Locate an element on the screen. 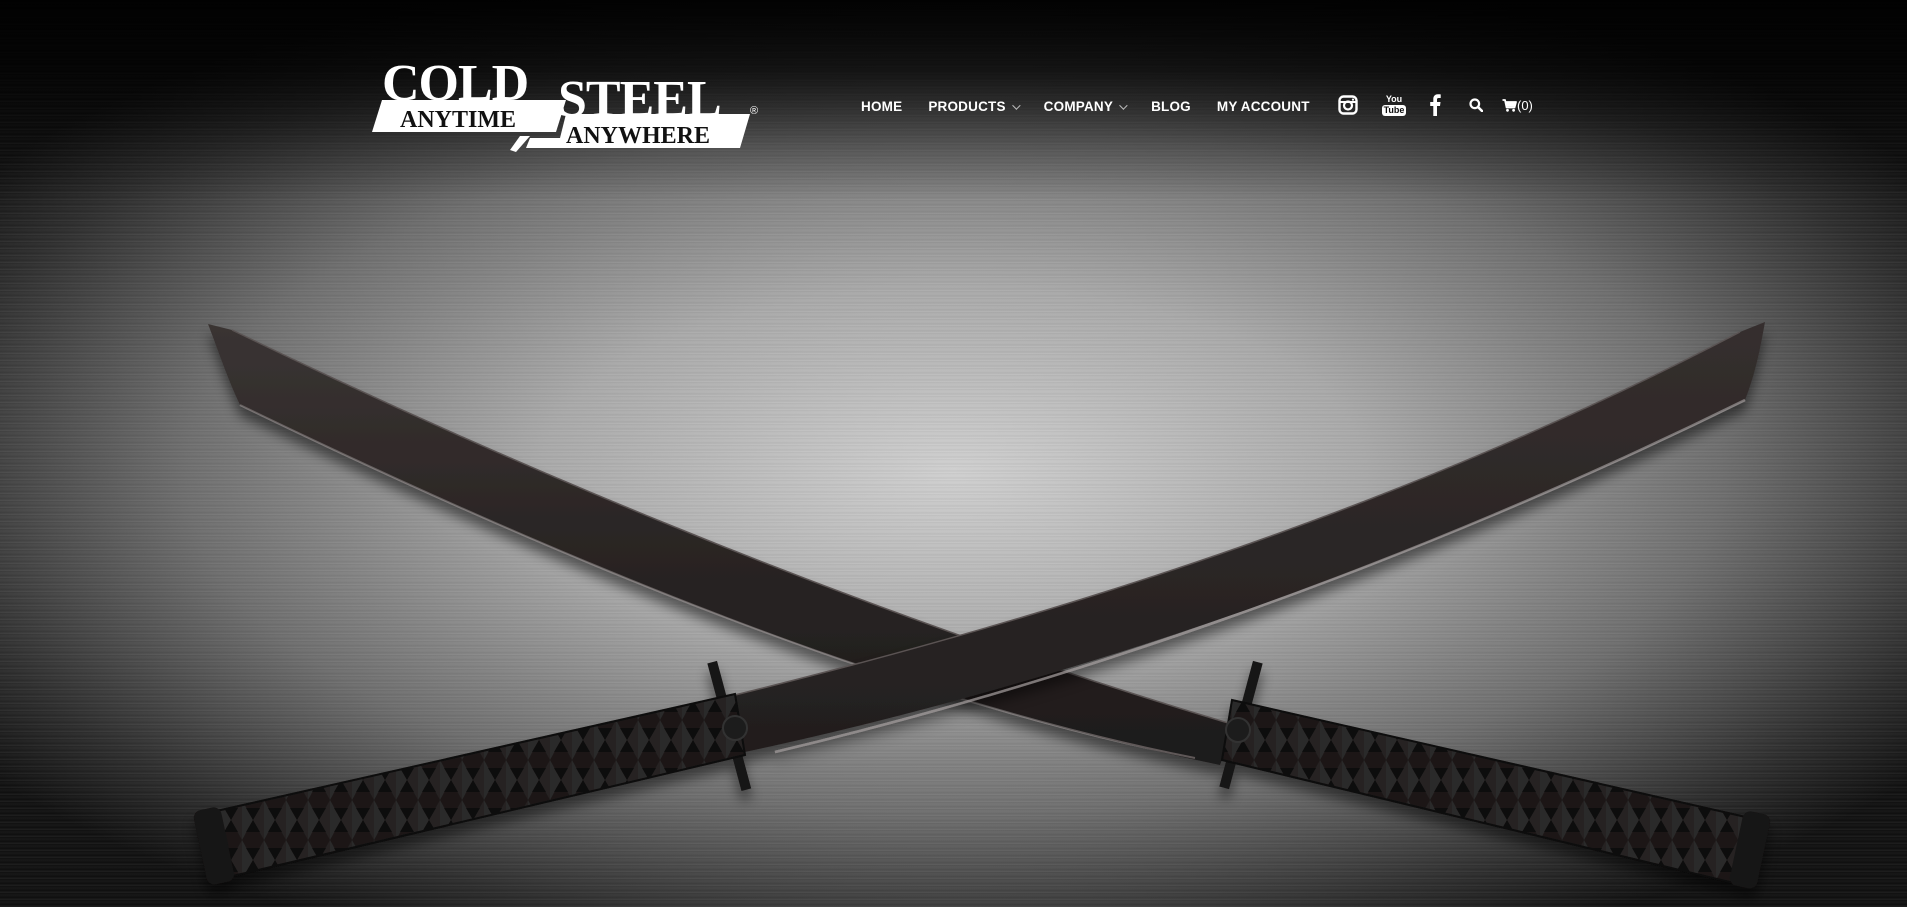 The image size is (1907, 907). nav-company: COMPANY is located at coordinates (1085, 106).